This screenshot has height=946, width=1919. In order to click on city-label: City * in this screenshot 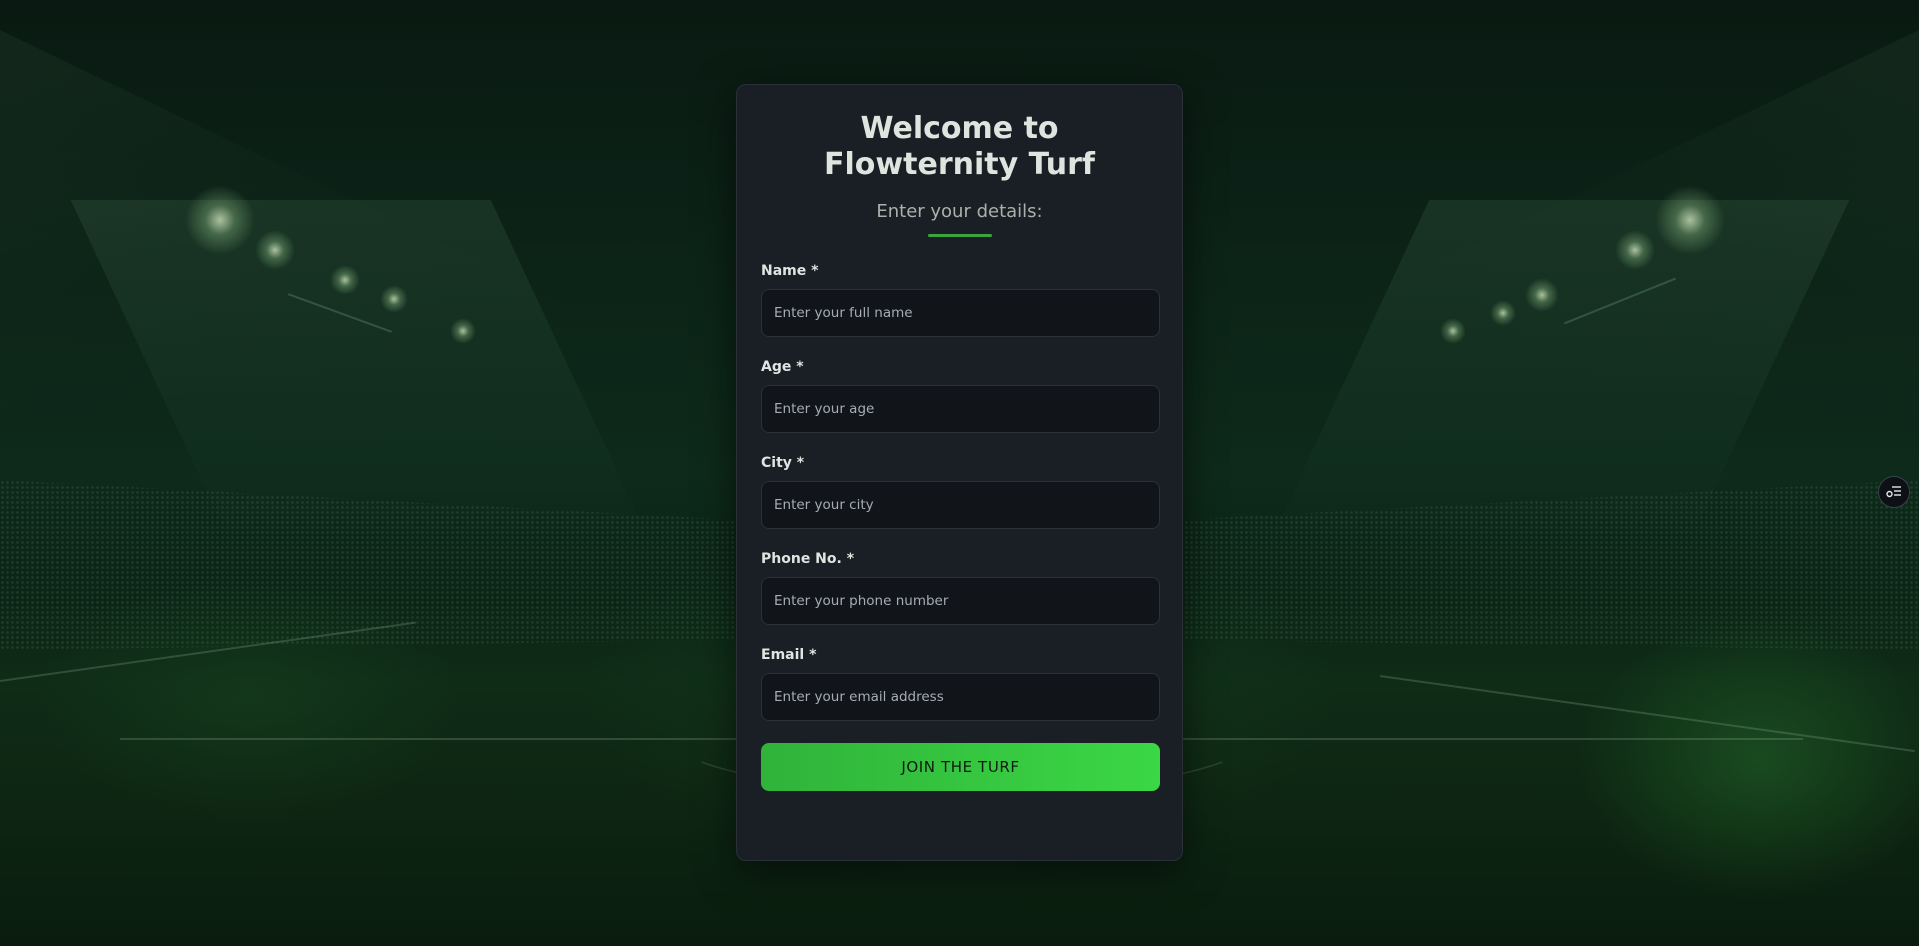, I will do `click(783, 463)`.